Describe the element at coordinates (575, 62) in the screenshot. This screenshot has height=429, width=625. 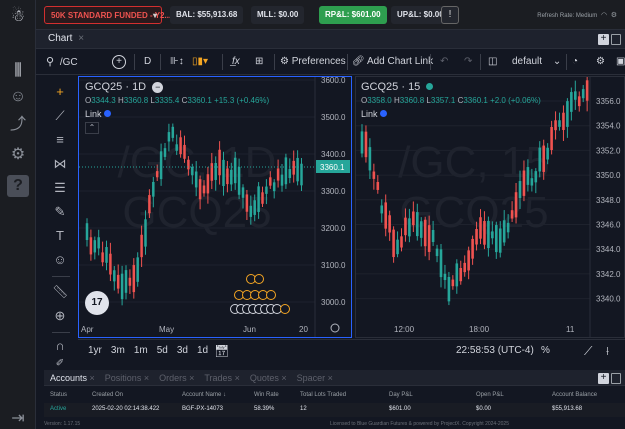
I see `alert-icon: ◔` at that location.